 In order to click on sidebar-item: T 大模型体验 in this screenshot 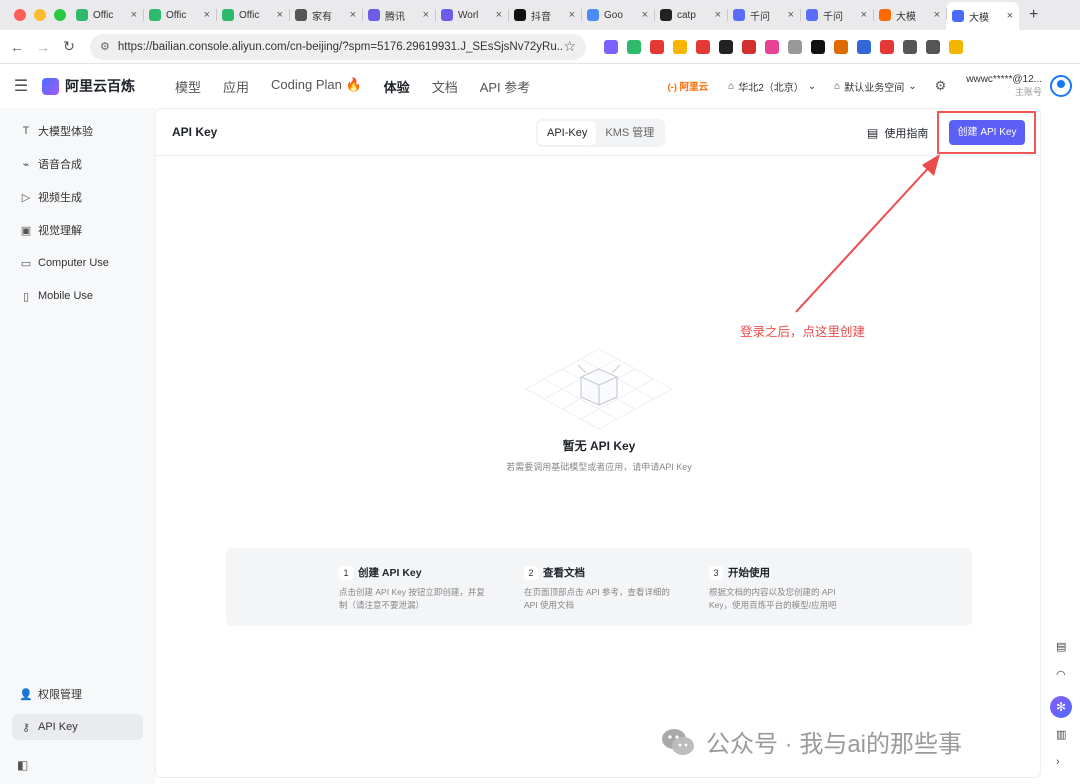, I will do `click(77, 131)`.